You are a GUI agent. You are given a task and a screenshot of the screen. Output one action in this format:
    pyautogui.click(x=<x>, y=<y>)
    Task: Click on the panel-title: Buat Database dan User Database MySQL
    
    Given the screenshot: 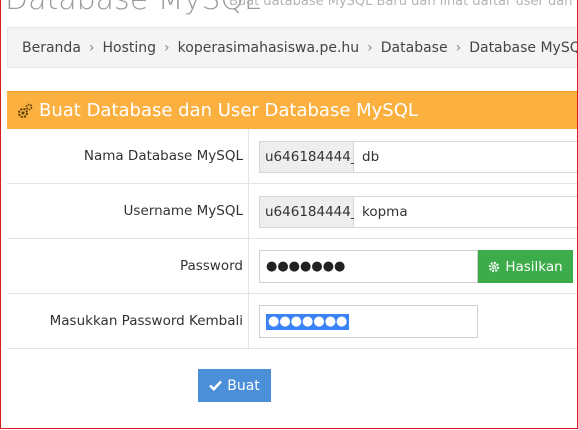 What is the action you would take?
    pyautogui.click(x=228, y=110)
    